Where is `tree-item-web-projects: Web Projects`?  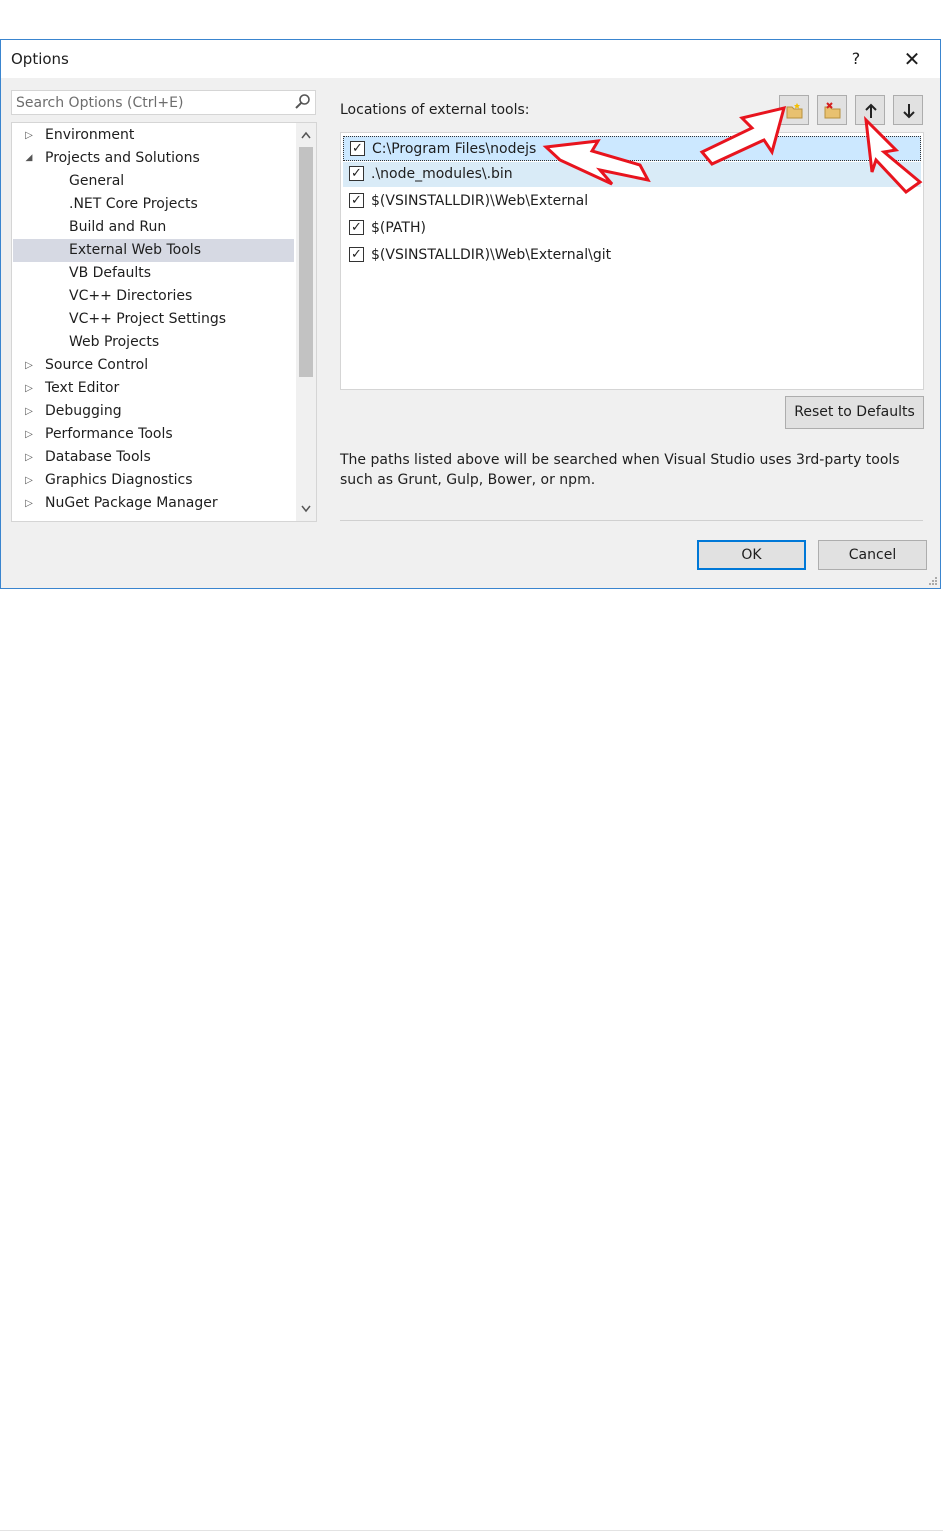 tree-item-web-projects: Web Projects is located at coordinates (153, 342).